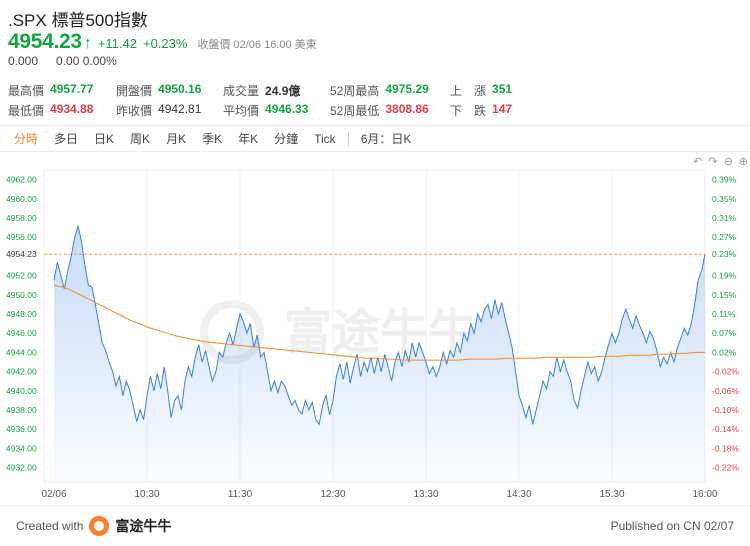 The width and height of the screenshot is (750, 546). Describe the element at coordinates (724, 314) in the screenshot. I see `y-tick-label-pct: 0.11%` at that location.